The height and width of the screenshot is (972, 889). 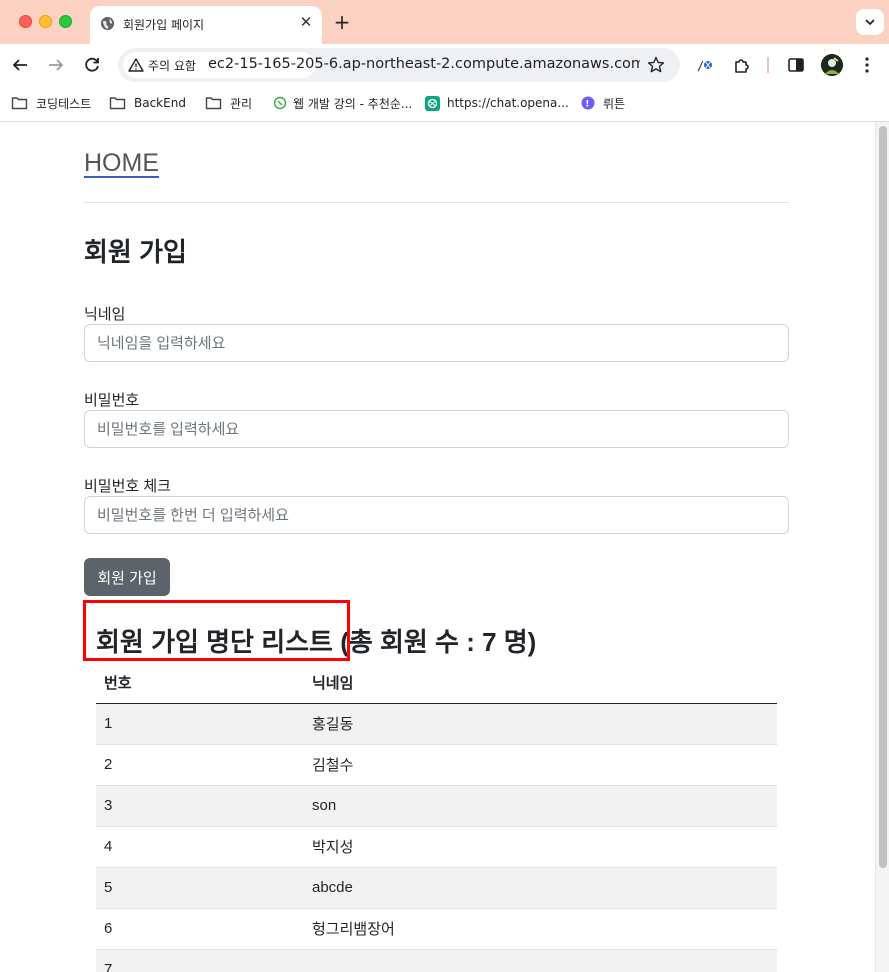 What do you see at coordinates (200, 888) in the screenshot?
I see `cell-number: 5` at bounding box center [200, 888].